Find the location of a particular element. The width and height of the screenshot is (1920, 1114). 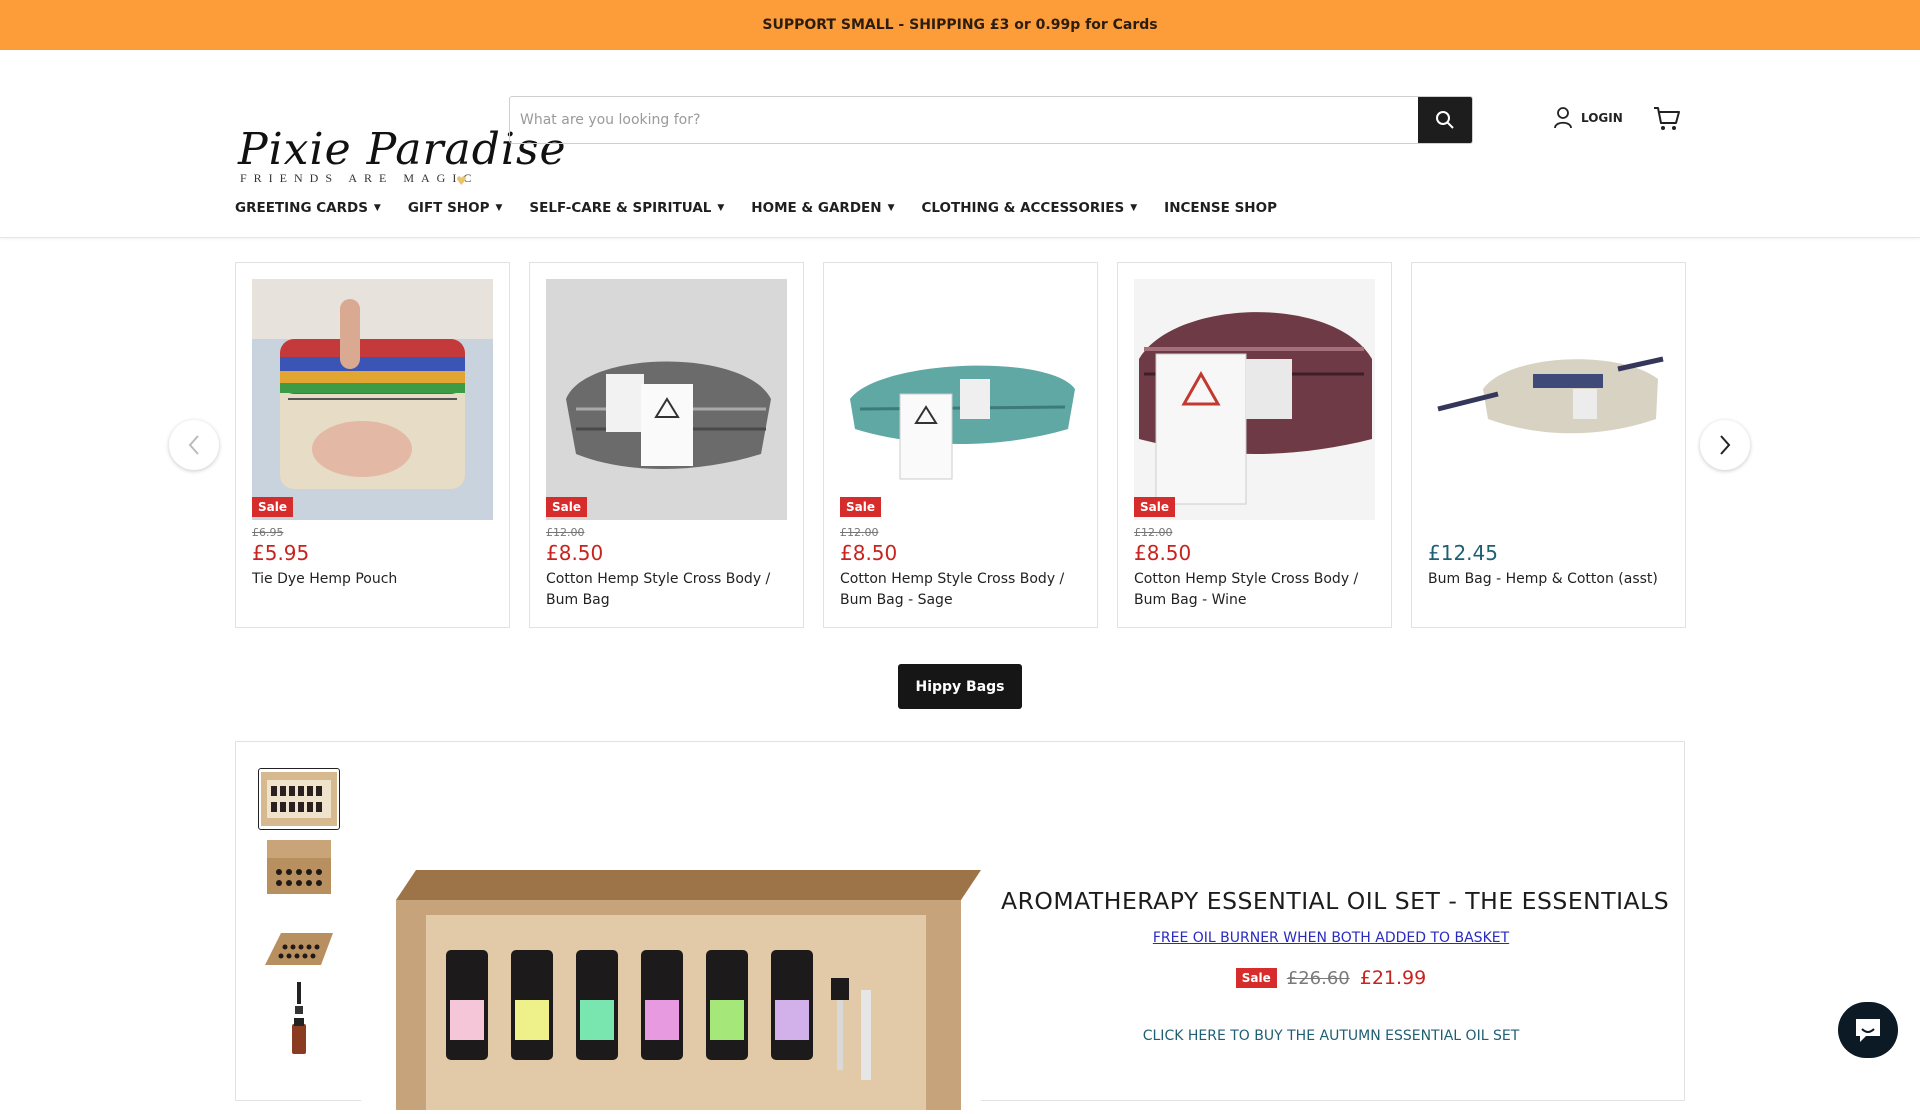

nav-self-care: SELF-CARE & SPIRITUAL ▼ is located at coordinates (626, 208).